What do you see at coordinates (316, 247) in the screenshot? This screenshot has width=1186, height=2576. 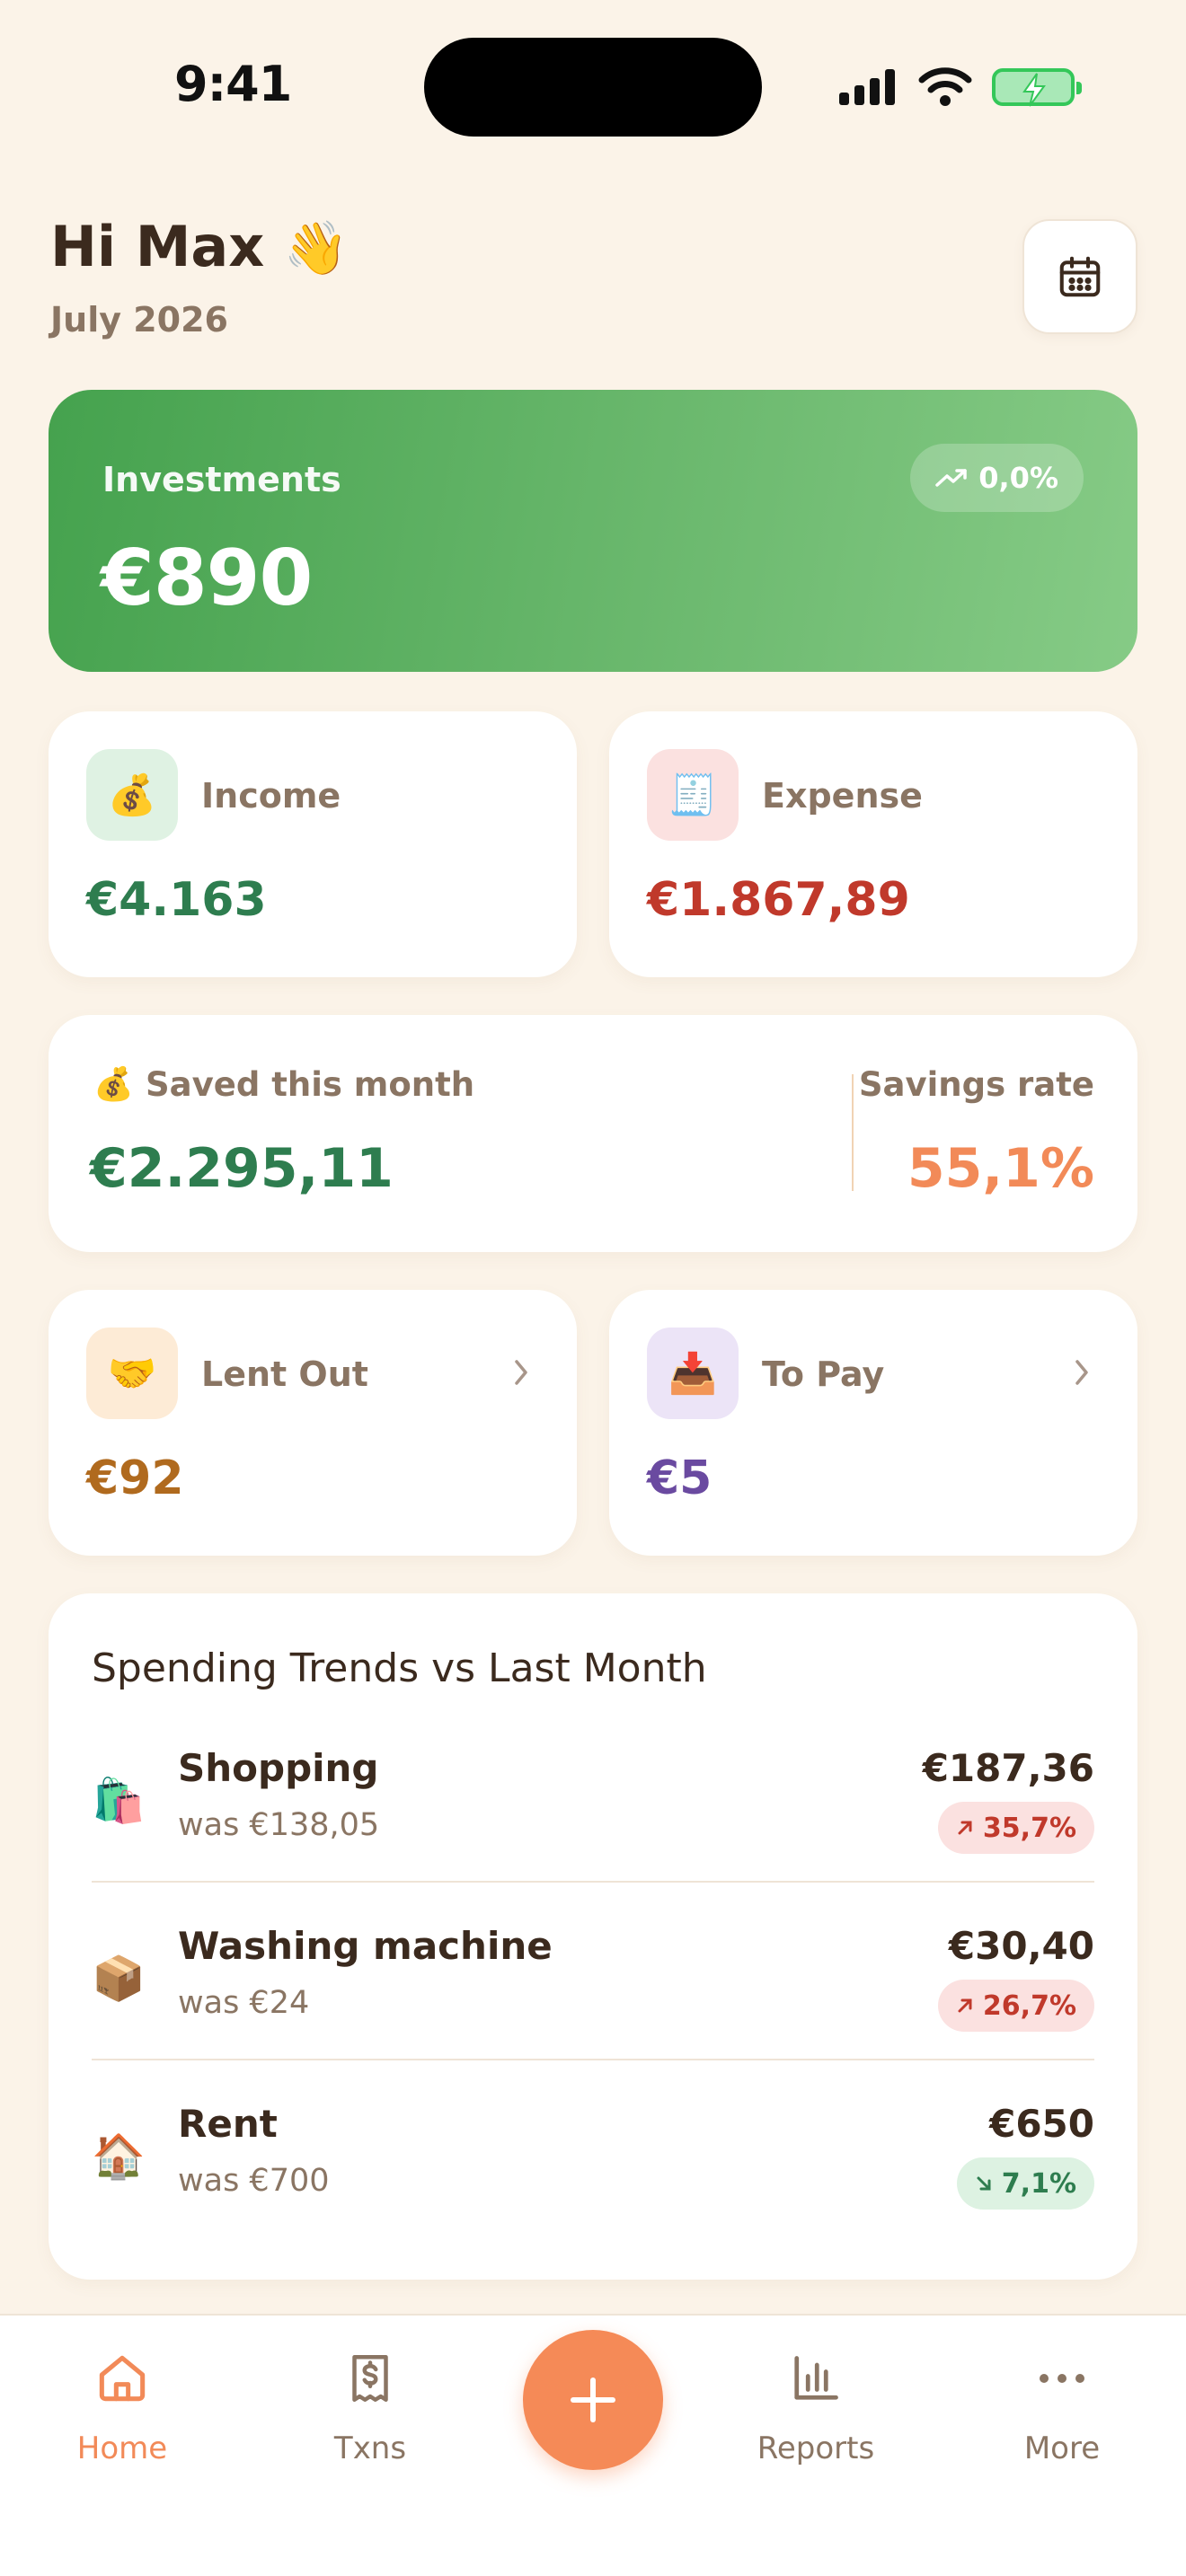 I see `waving-hand-icon: 👋` at bounding box center [316, 247].